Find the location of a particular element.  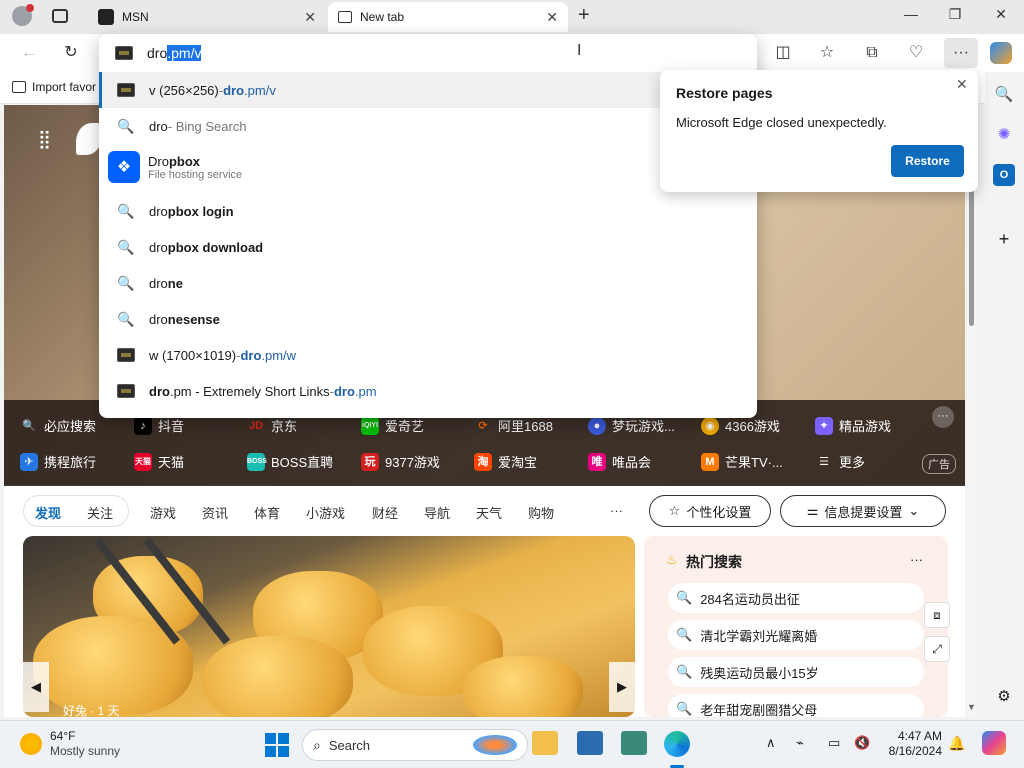

profile-icon is located at coordinates (23, 15).